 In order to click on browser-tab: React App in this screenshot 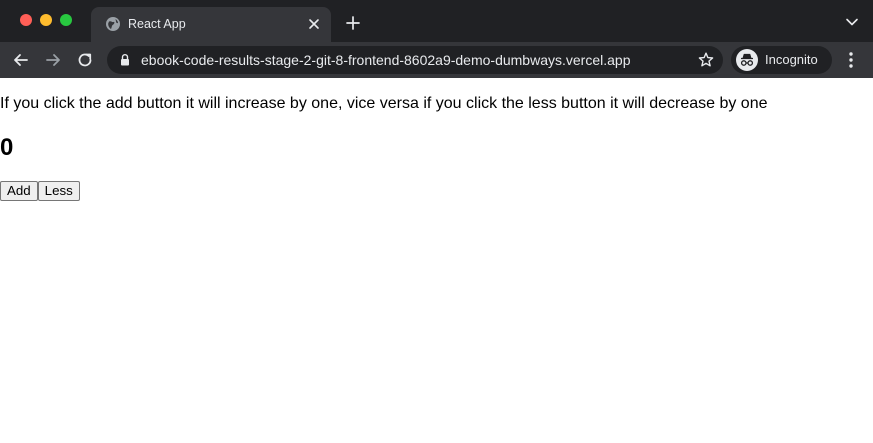, I will do `click(211, 24)`.